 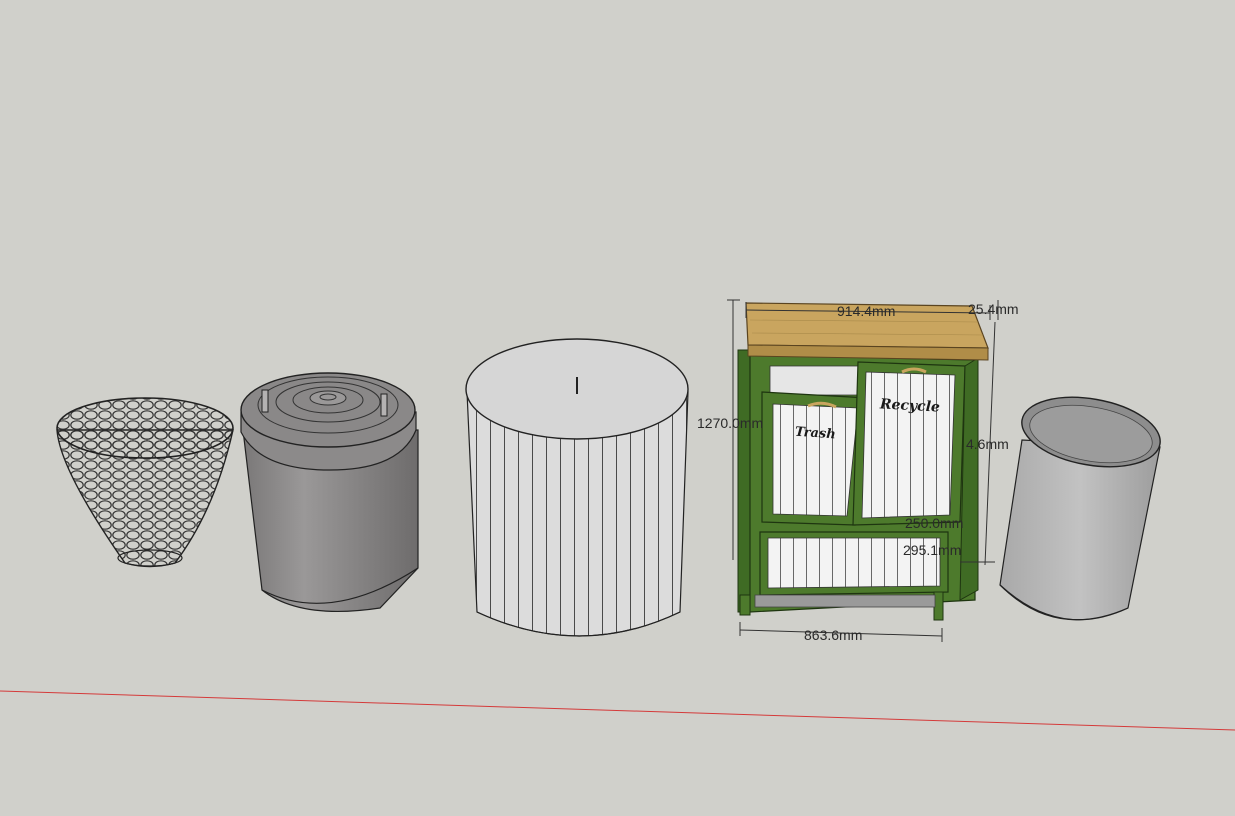 I want to click on trash-recycle-cabinet: Trash Recycle, so click(x=863, y=461).